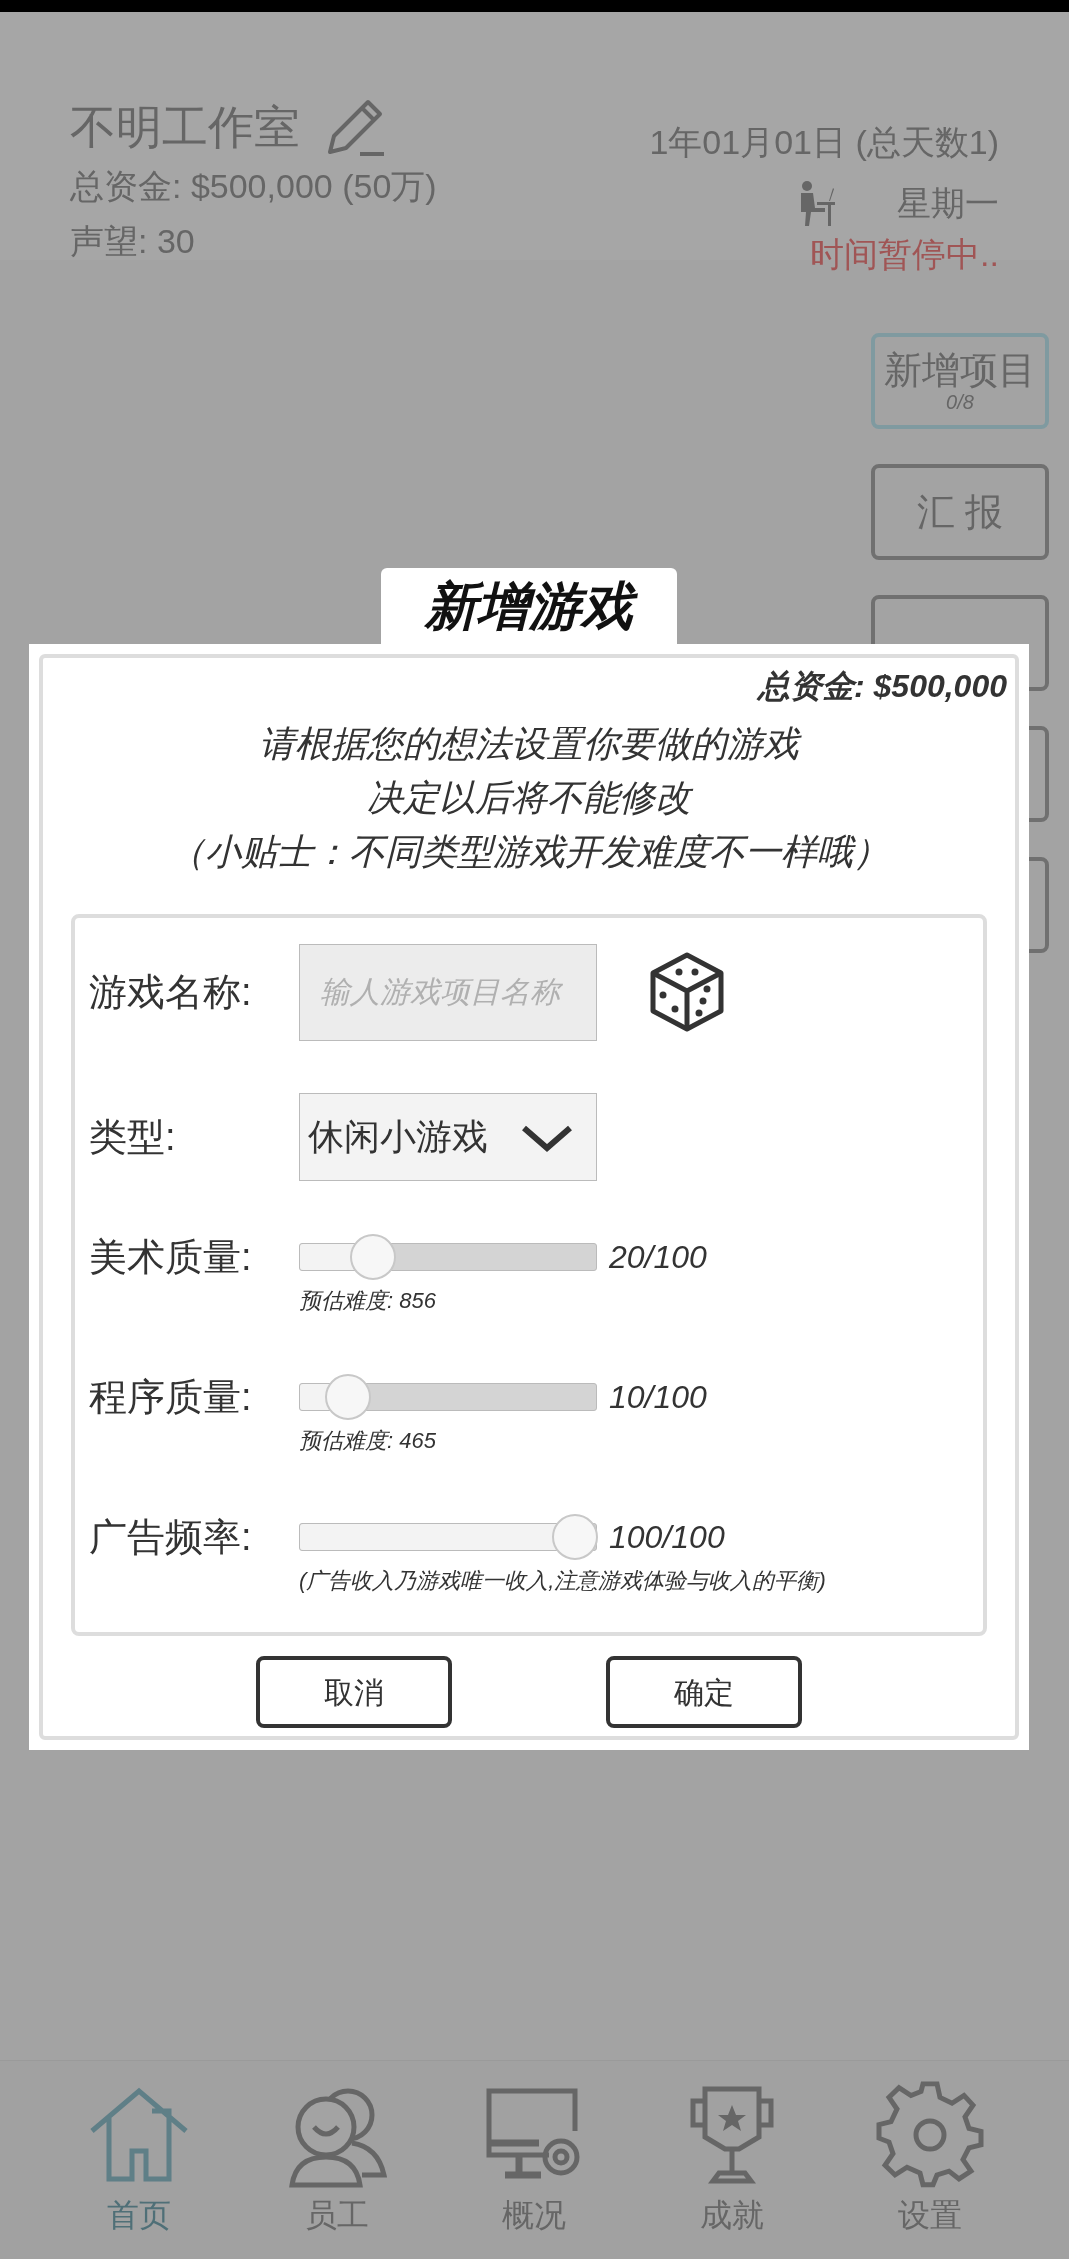  What do you see at coordinates (960, 512) in the screenshot?
I see `side-menu-button: 汇 报` at bounding box center [960, 512].